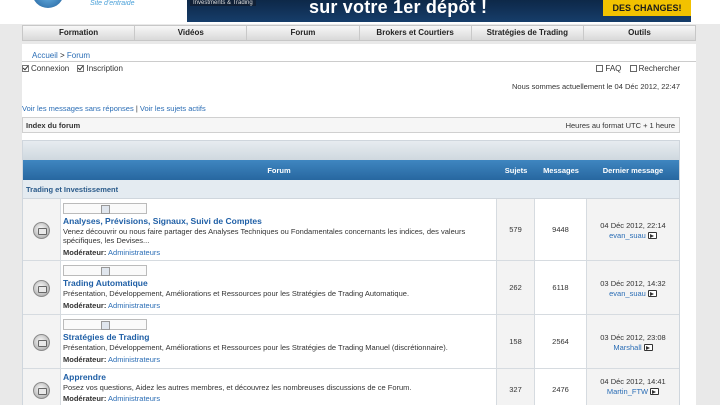  What do you see at coordinates (516, 170) in the screenshot?
I see `th-sujets: Sujets` at bounding box center [516, 170].